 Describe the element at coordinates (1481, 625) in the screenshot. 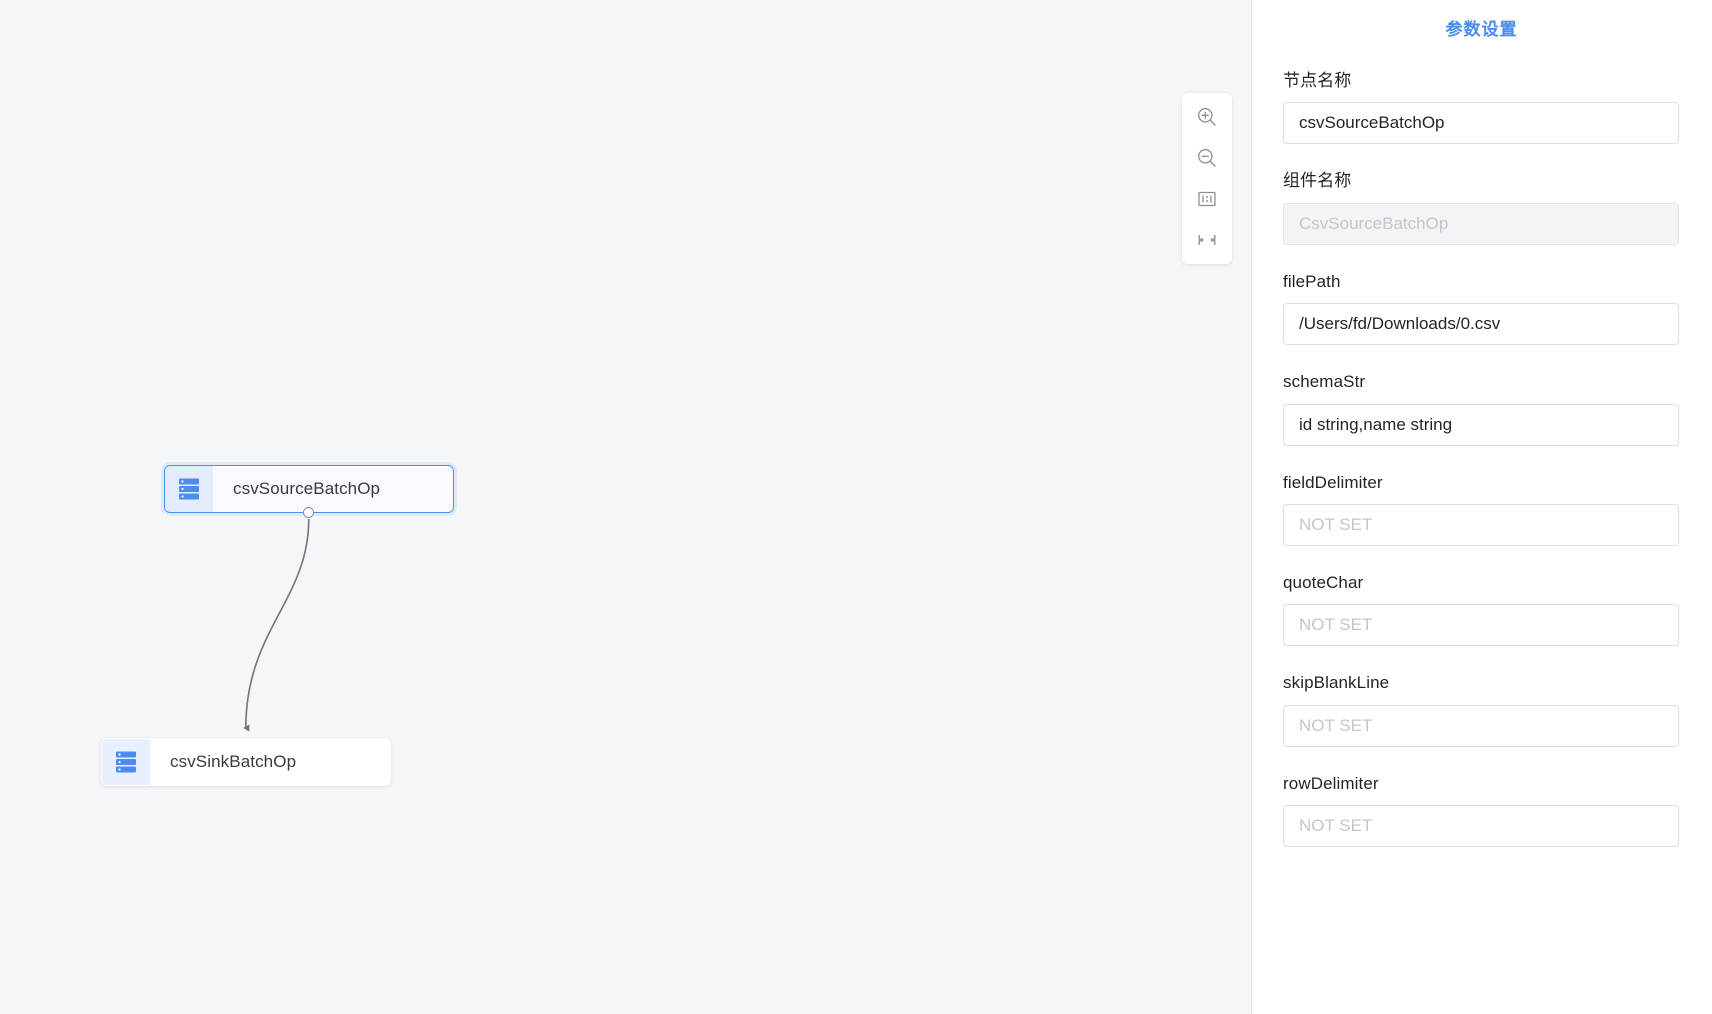

I see `quote-char-input` at that location.